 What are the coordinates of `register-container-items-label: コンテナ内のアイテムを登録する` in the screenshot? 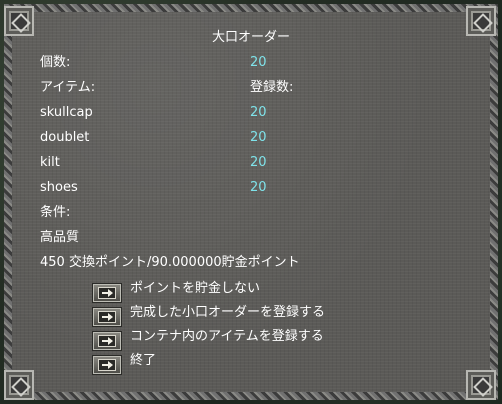 It's located at (227, 337).